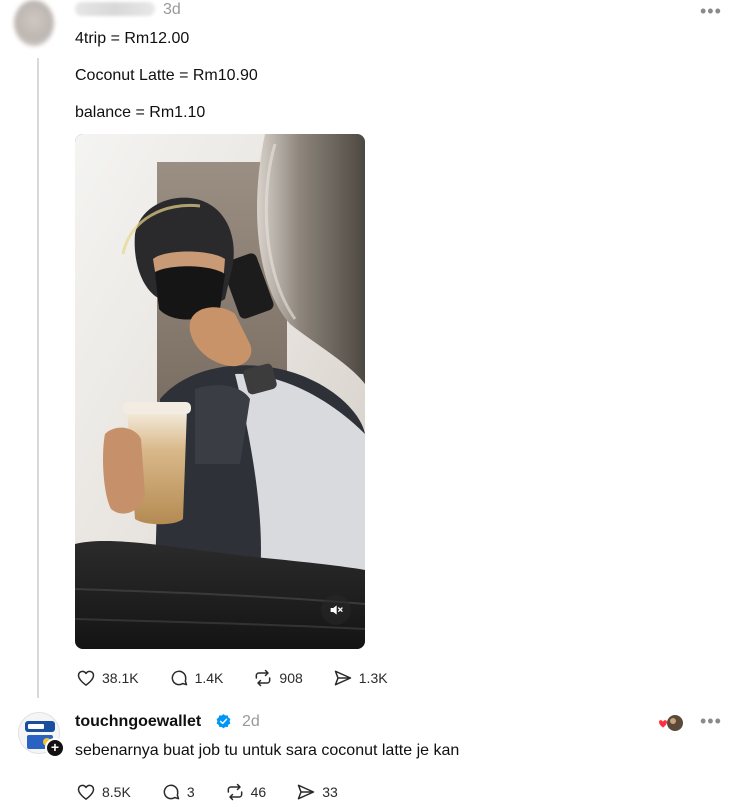 This screenshot has height=807, width=737. I want to click on post-text-line-2: Coconut Latte = Rm10.90, so click(166, 75).